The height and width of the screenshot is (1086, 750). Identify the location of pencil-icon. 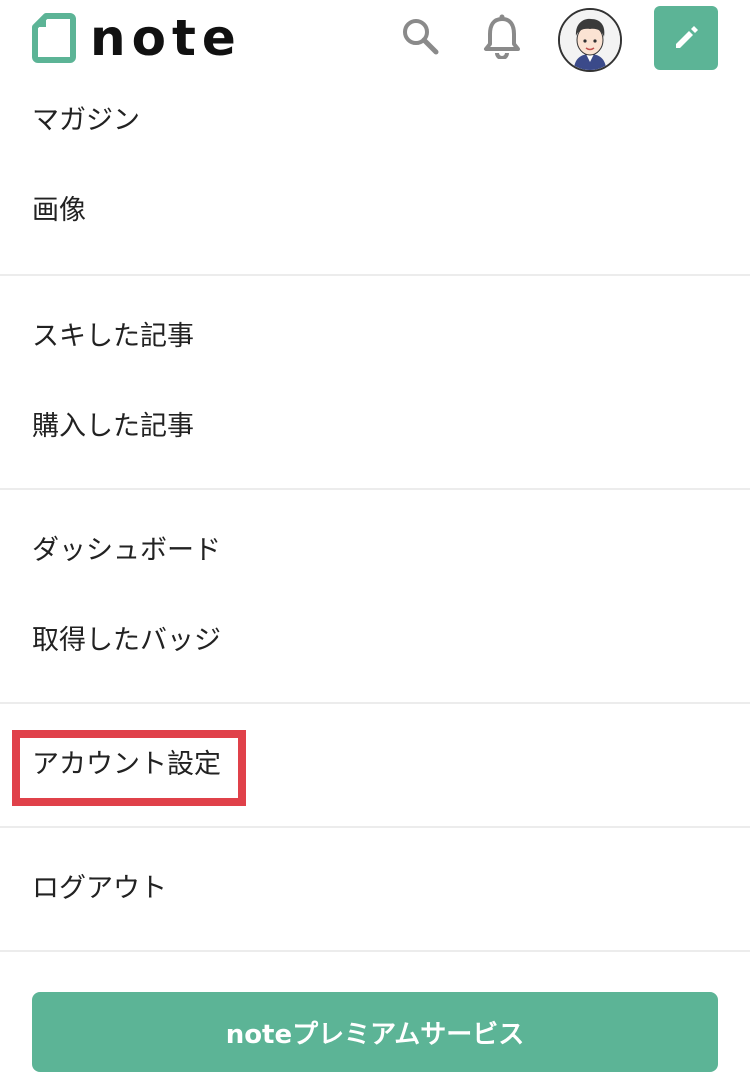
(687, 37).